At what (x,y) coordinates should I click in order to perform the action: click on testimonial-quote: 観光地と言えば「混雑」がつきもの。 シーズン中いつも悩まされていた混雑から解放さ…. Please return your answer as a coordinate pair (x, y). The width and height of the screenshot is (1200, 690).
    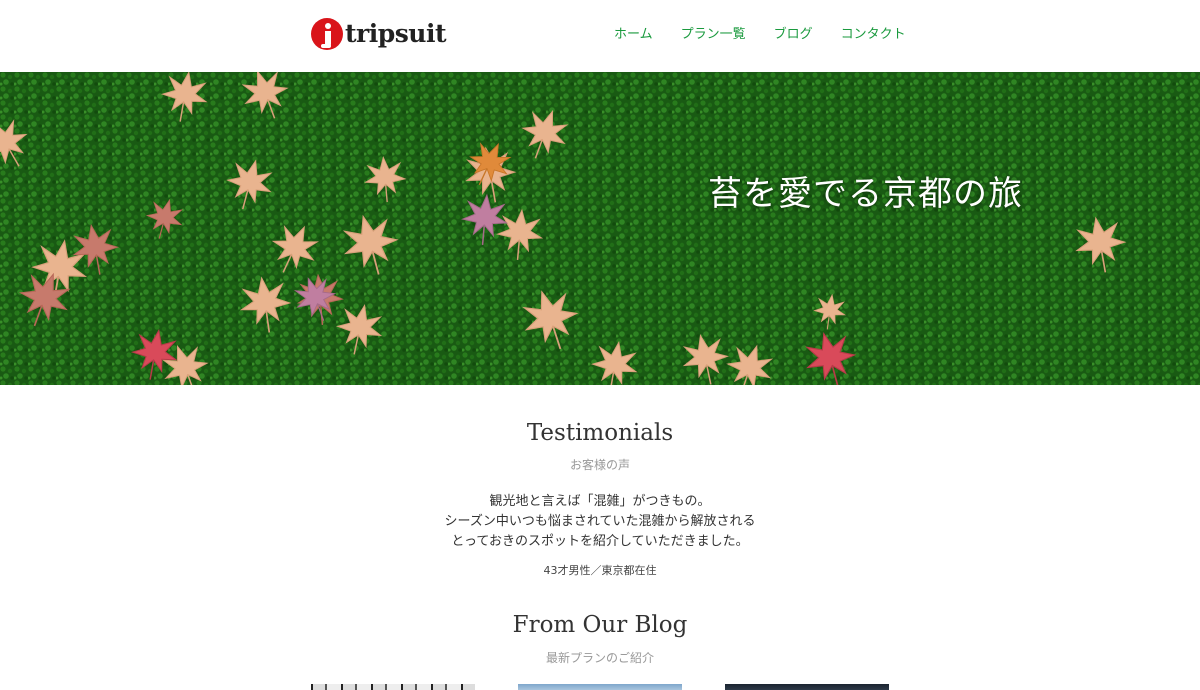
    Looking at the image, I should click on (600, 522).